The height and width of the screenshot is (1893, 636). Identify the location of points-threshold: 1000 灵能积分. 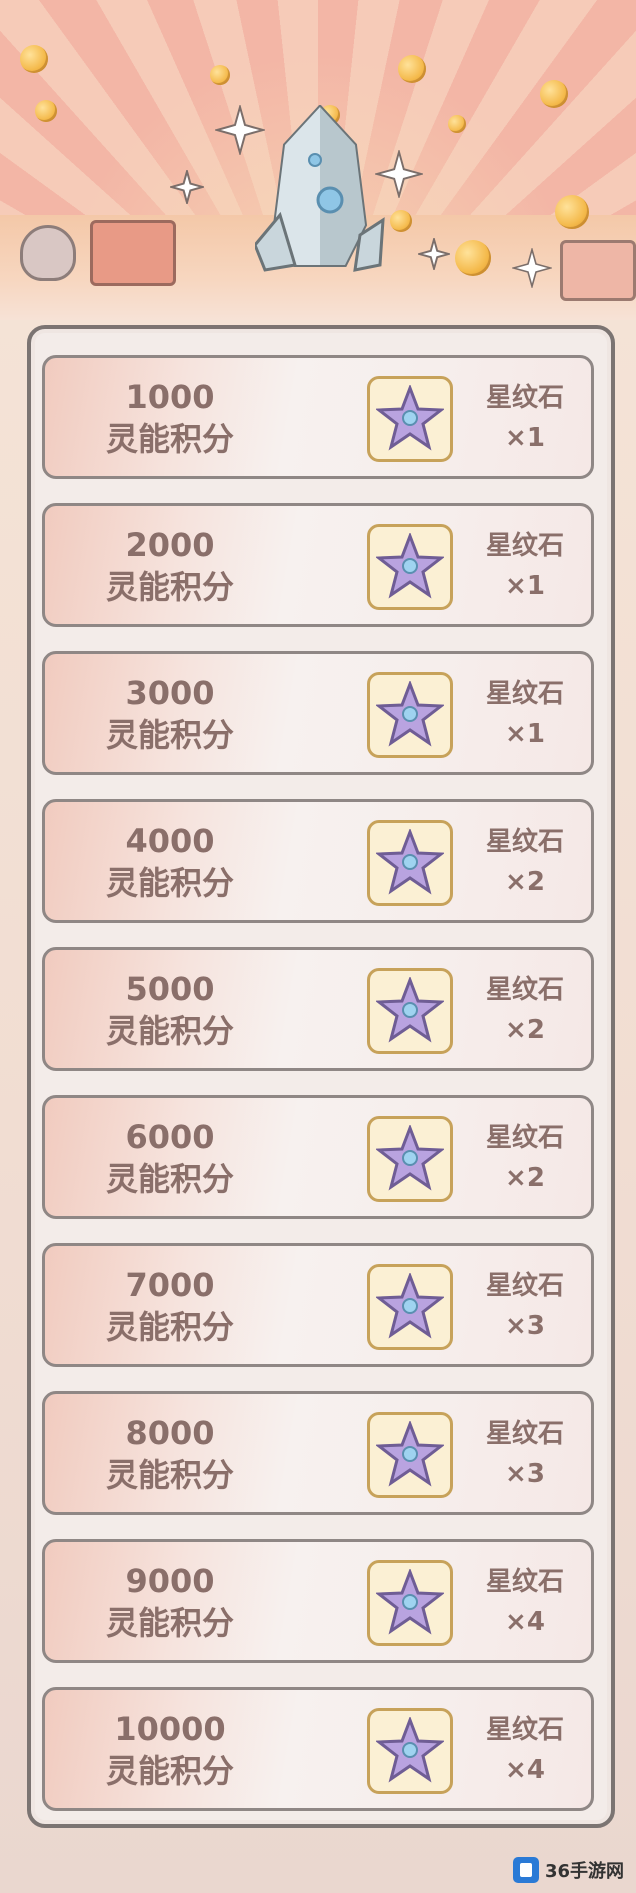
(170, 418).